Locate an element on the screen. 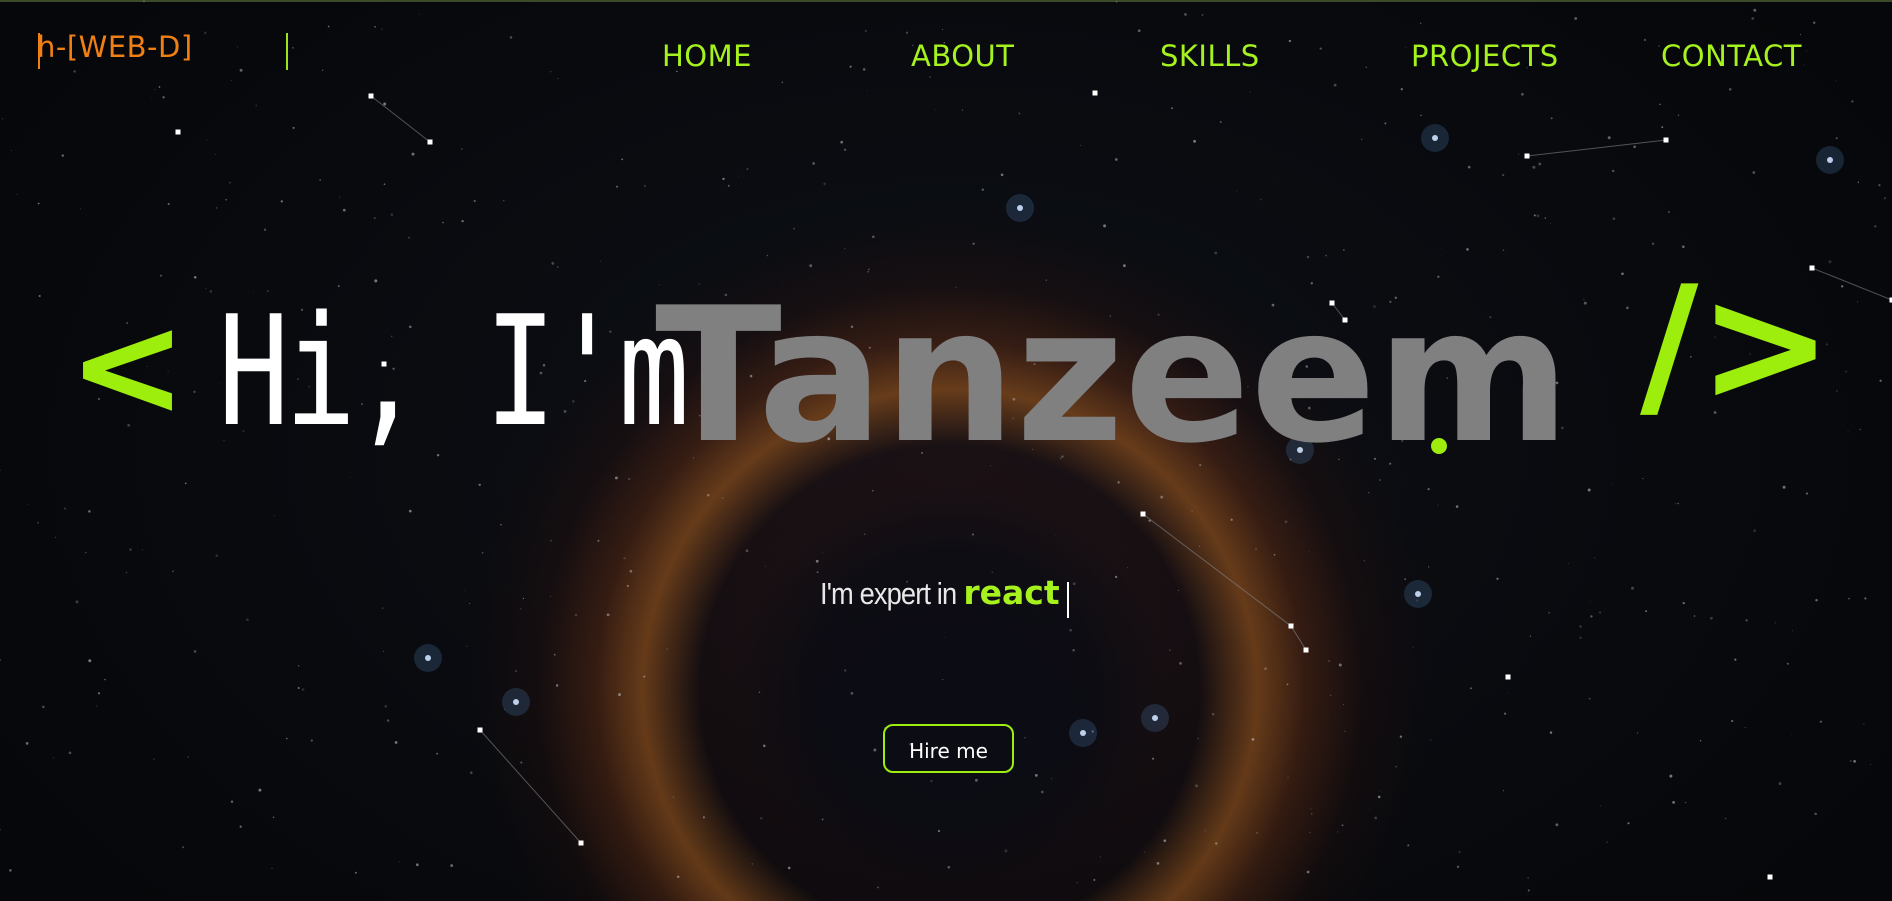 The height and width of the screenshot is (901, 1892). hero-greeting: Hi, I'm is located at coordinates (454, 371).